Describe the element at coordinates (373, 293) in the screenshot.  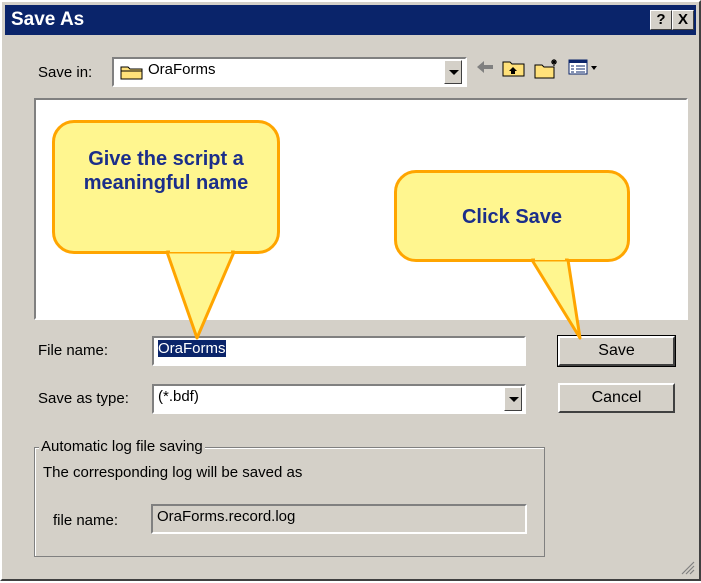
I see `callout-tails` at that location.